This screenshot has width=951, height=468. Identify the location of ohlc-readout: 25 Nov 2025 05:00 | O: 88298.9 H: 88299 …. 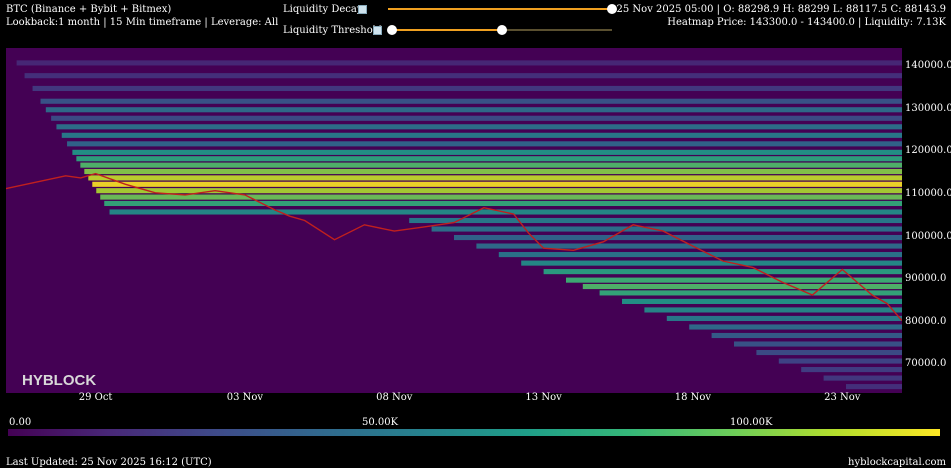
(781, 9).